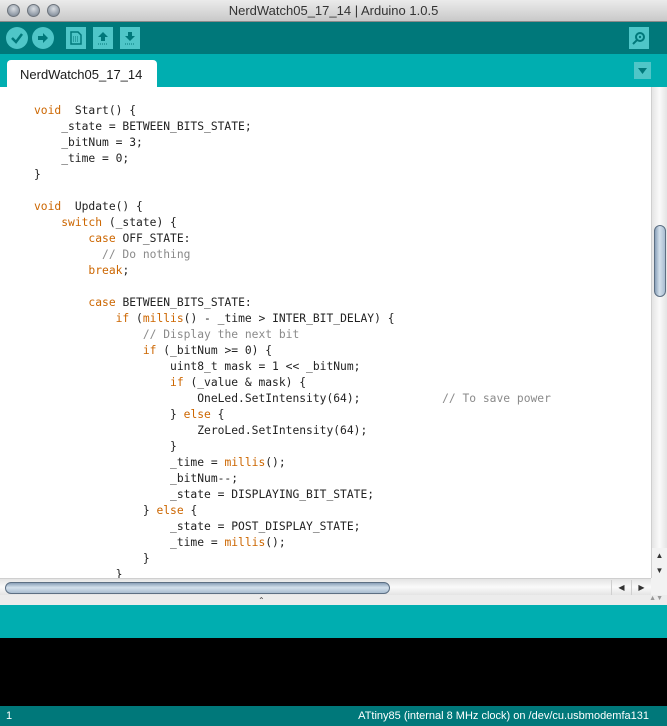  I want to click on scroll-corner, so click(659, 586).